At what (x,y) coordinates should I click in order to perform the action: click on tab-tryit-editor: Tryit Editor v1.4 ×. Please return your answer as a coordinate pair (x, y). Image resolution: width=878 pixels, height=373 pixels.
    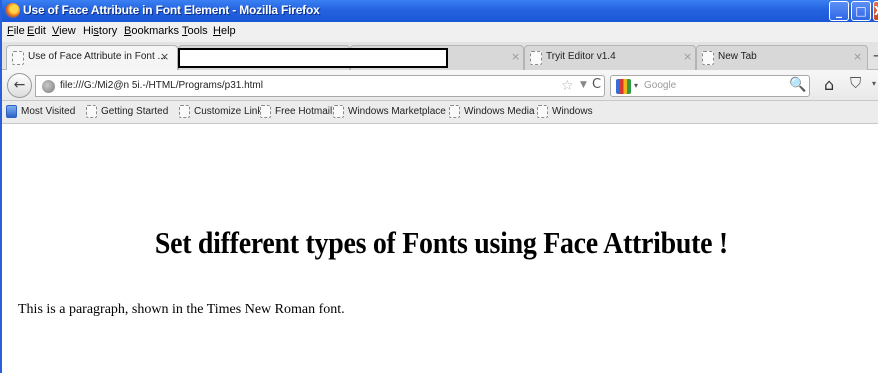
    Looking at the image, I should click on (610, 57).